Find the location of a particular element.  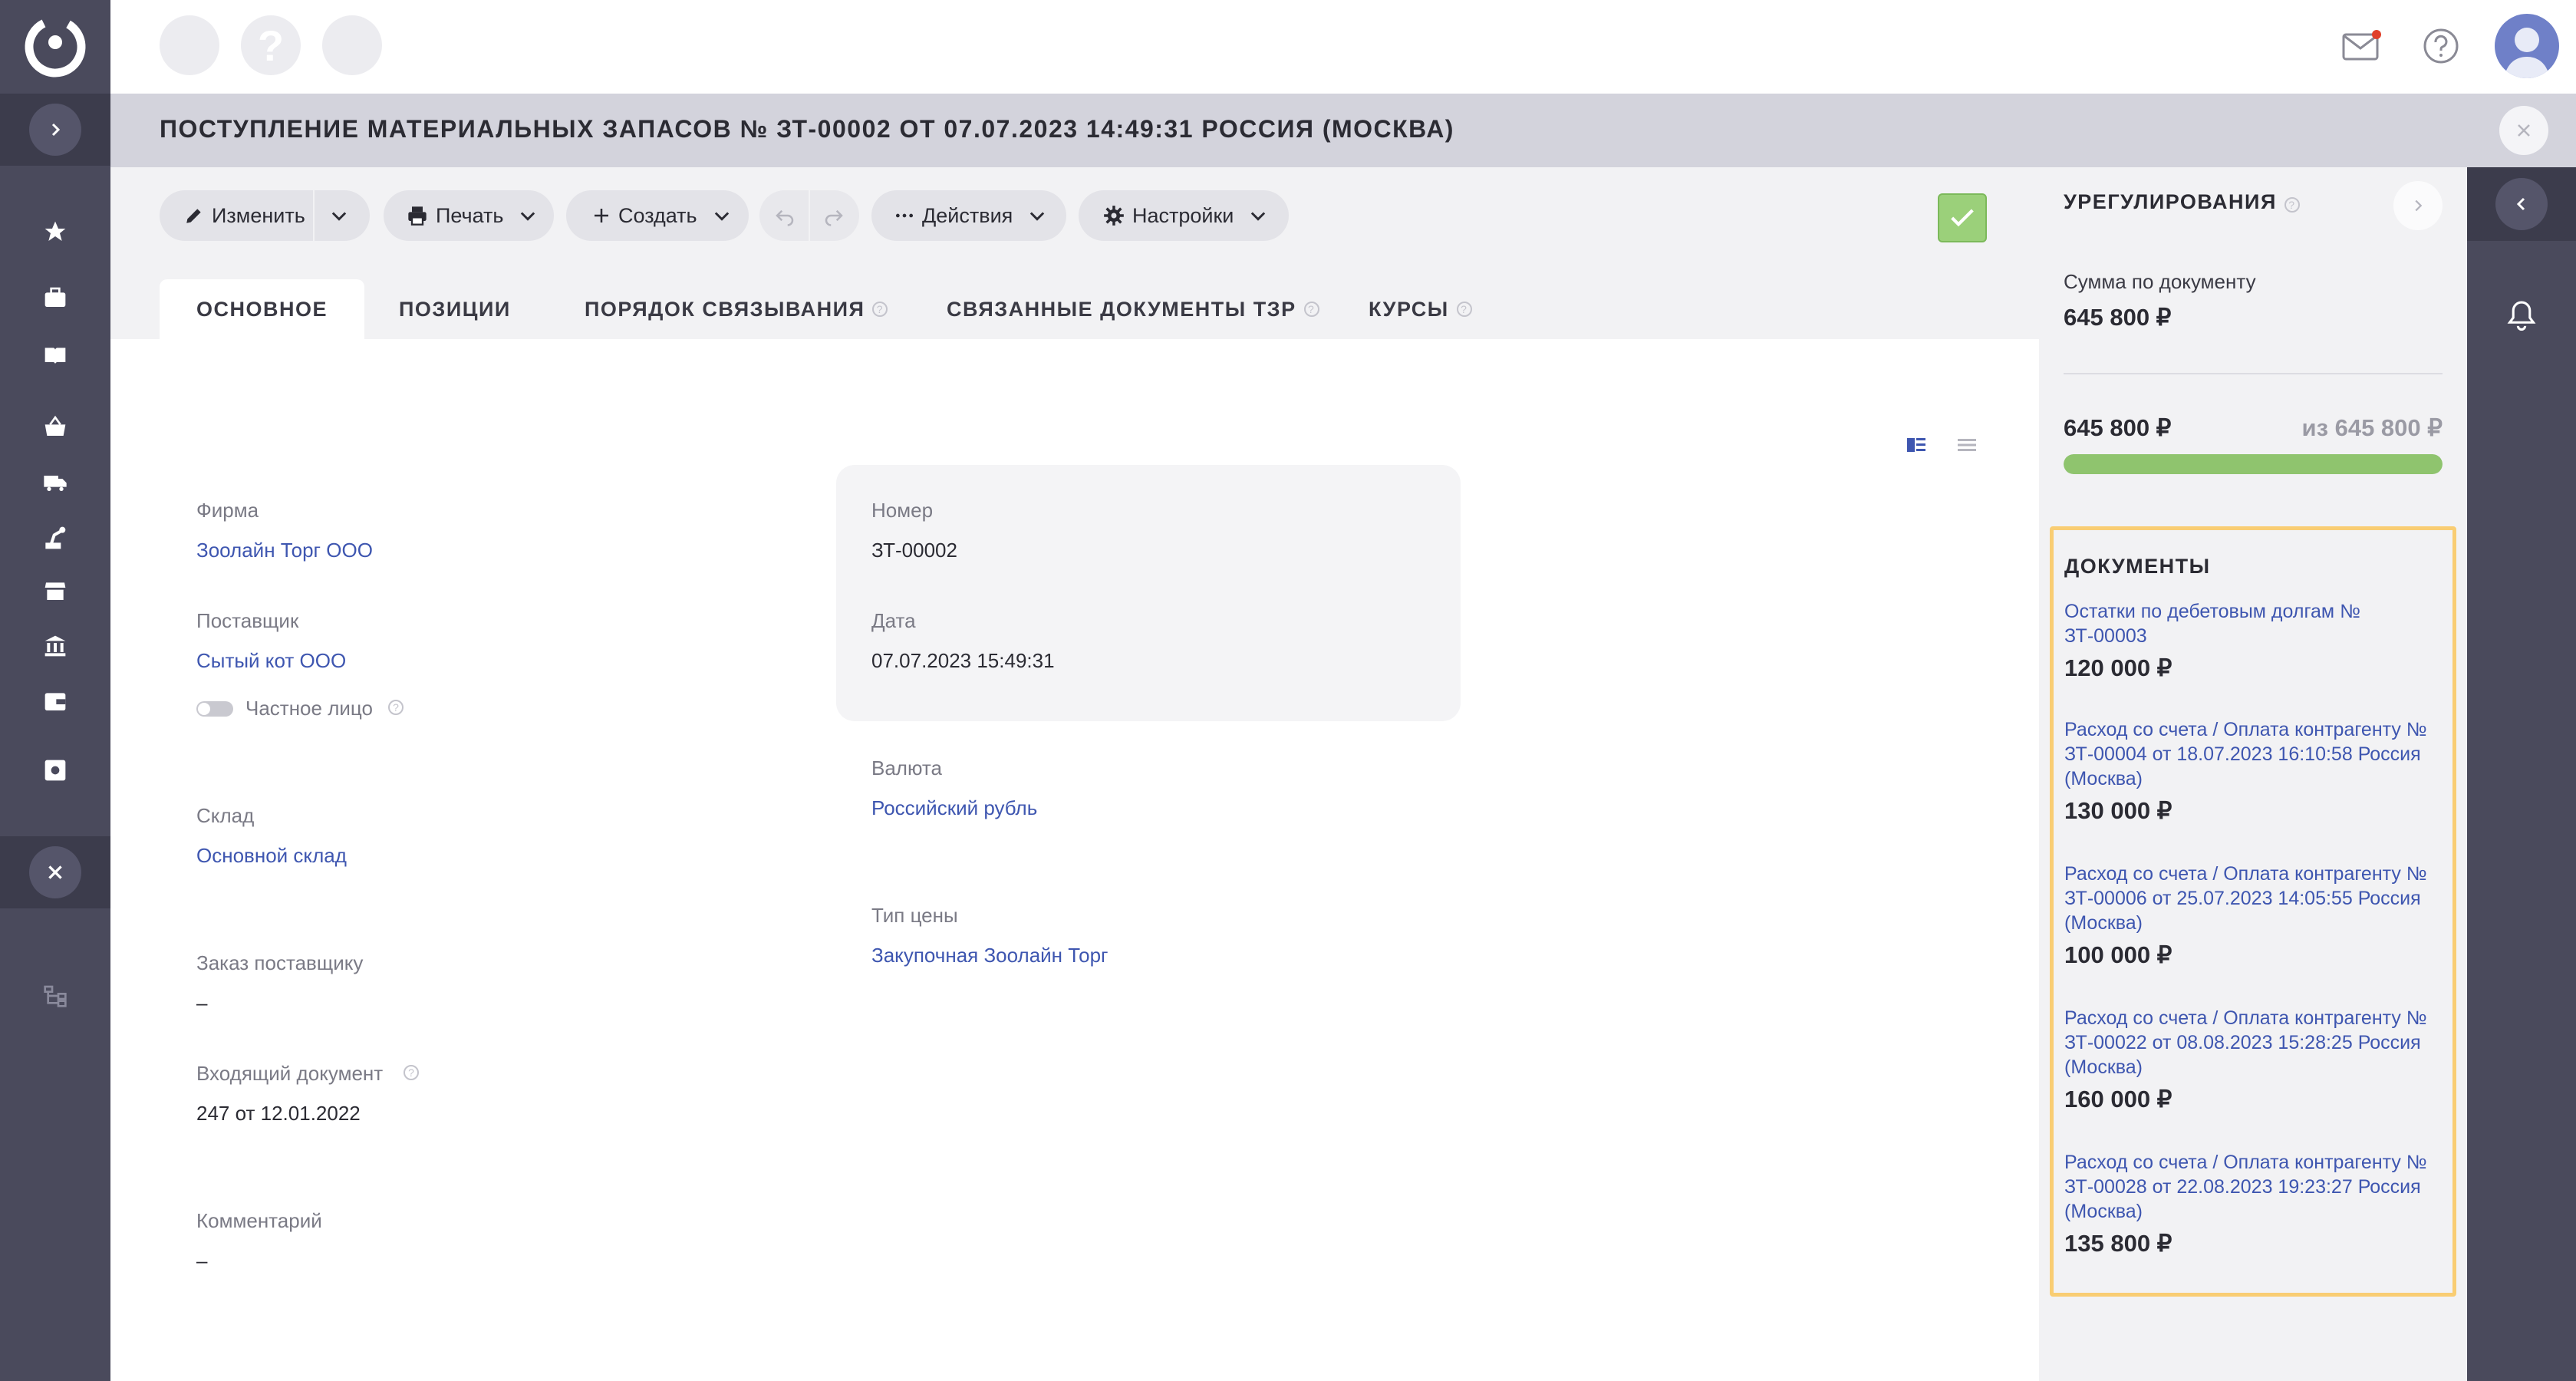

doc-sum-value: 645 800 ₽ is located at coordinates (2118, 318).